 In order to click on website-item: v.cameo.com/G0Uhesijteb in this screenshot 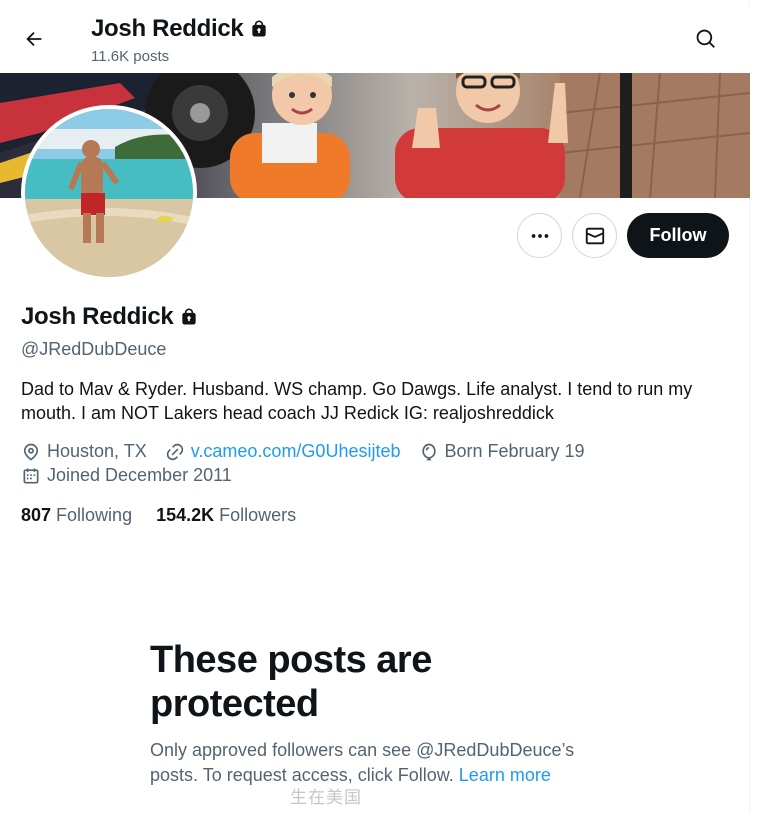, I will do `click(283, 451)`.